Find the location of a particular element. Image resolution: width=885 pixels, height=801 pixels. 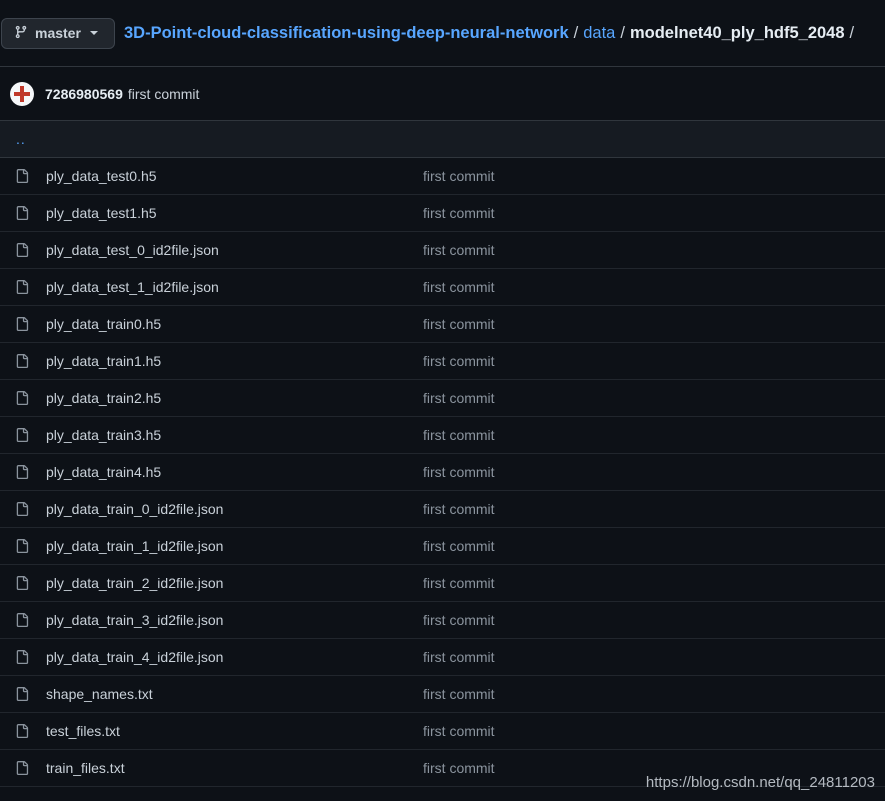

file-name-link: ply_data_train0.h5 is located at coordinates (103, 324).